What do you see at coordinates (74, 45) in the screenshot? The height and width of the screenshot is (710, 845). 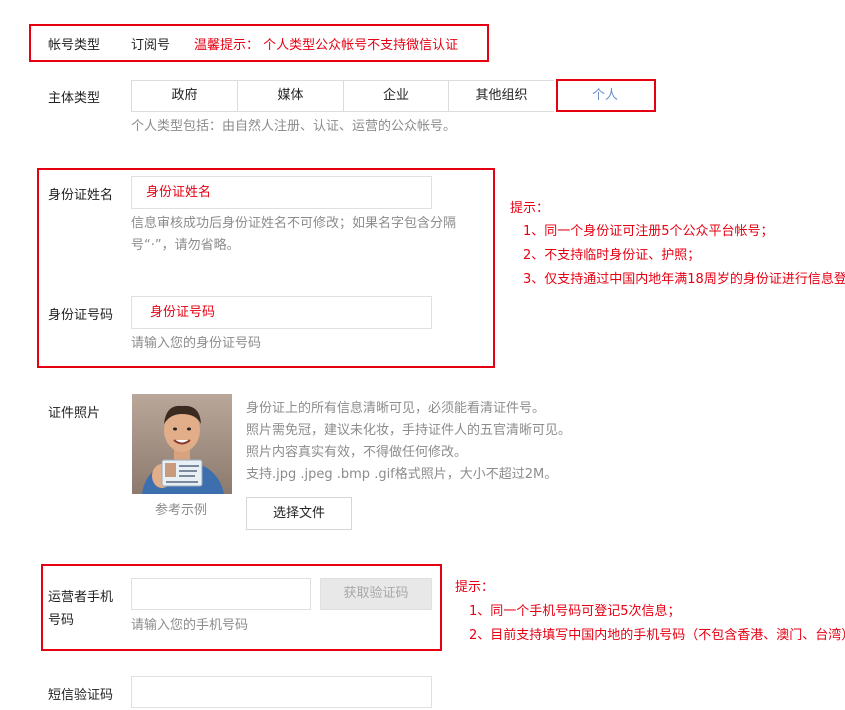 I see `account-type-label: 帐号类型` at bounding box center [74, 45].